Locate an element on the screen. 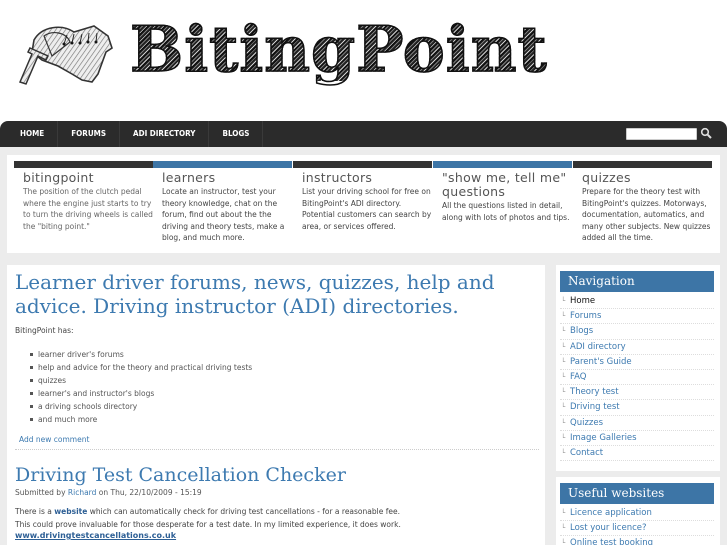 The height and width of the screenshot is (545, 727). submitted-date: on Thu, 22/10/2009 - 15:19 is located at coordinates (150, 492).